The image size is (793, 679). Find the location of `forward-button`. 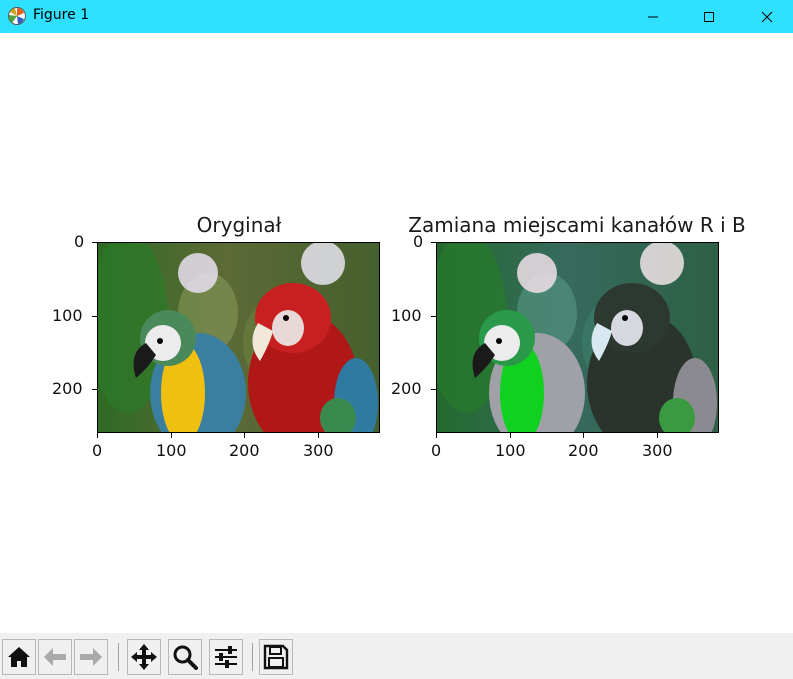

forward-button is located at coordinates (91, 657).